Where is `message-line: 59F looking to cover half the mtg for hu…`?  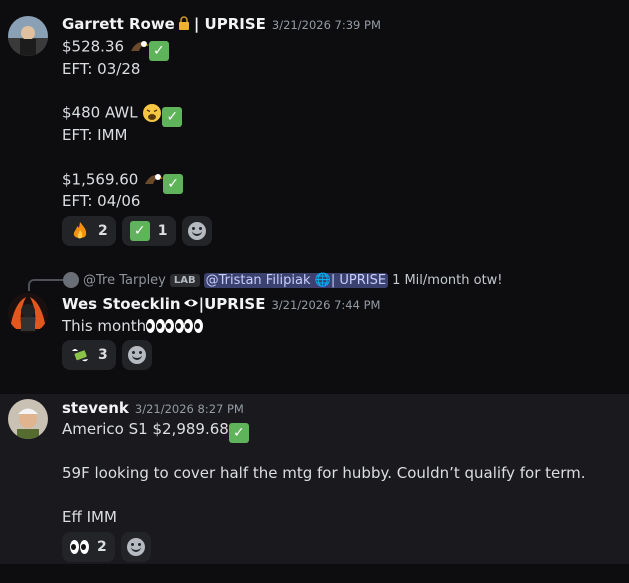
message-line: 59F looking to cover half the mtg for hu… is located at coordinates (324, 473).